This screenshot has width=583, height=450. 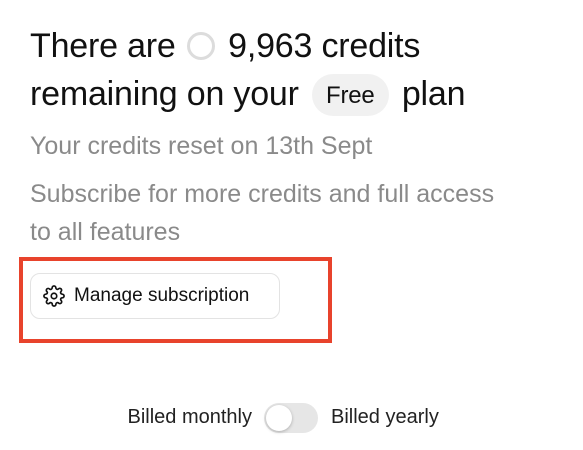 What do you see at coordinates (162, 295) in the screenshot?
I see `manage-subscription-label: Manage subscription` at bounding box center [162, 295].